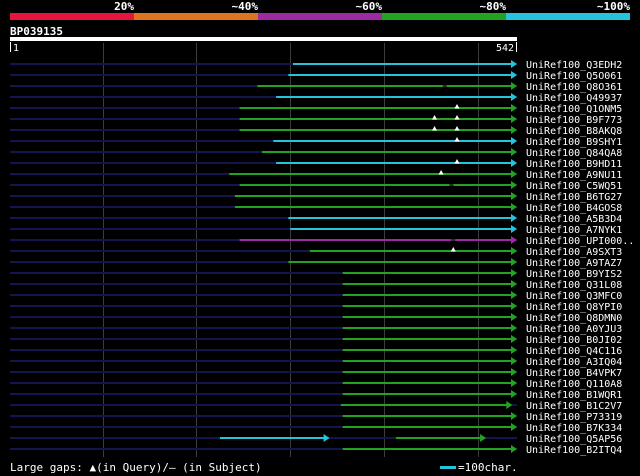 The height and width of the screenshot is (476, 640). What do you see at coordinates (493, 6) in the screenshot?
I see `scale-label: ~80%` at bounding box center [493, 6].